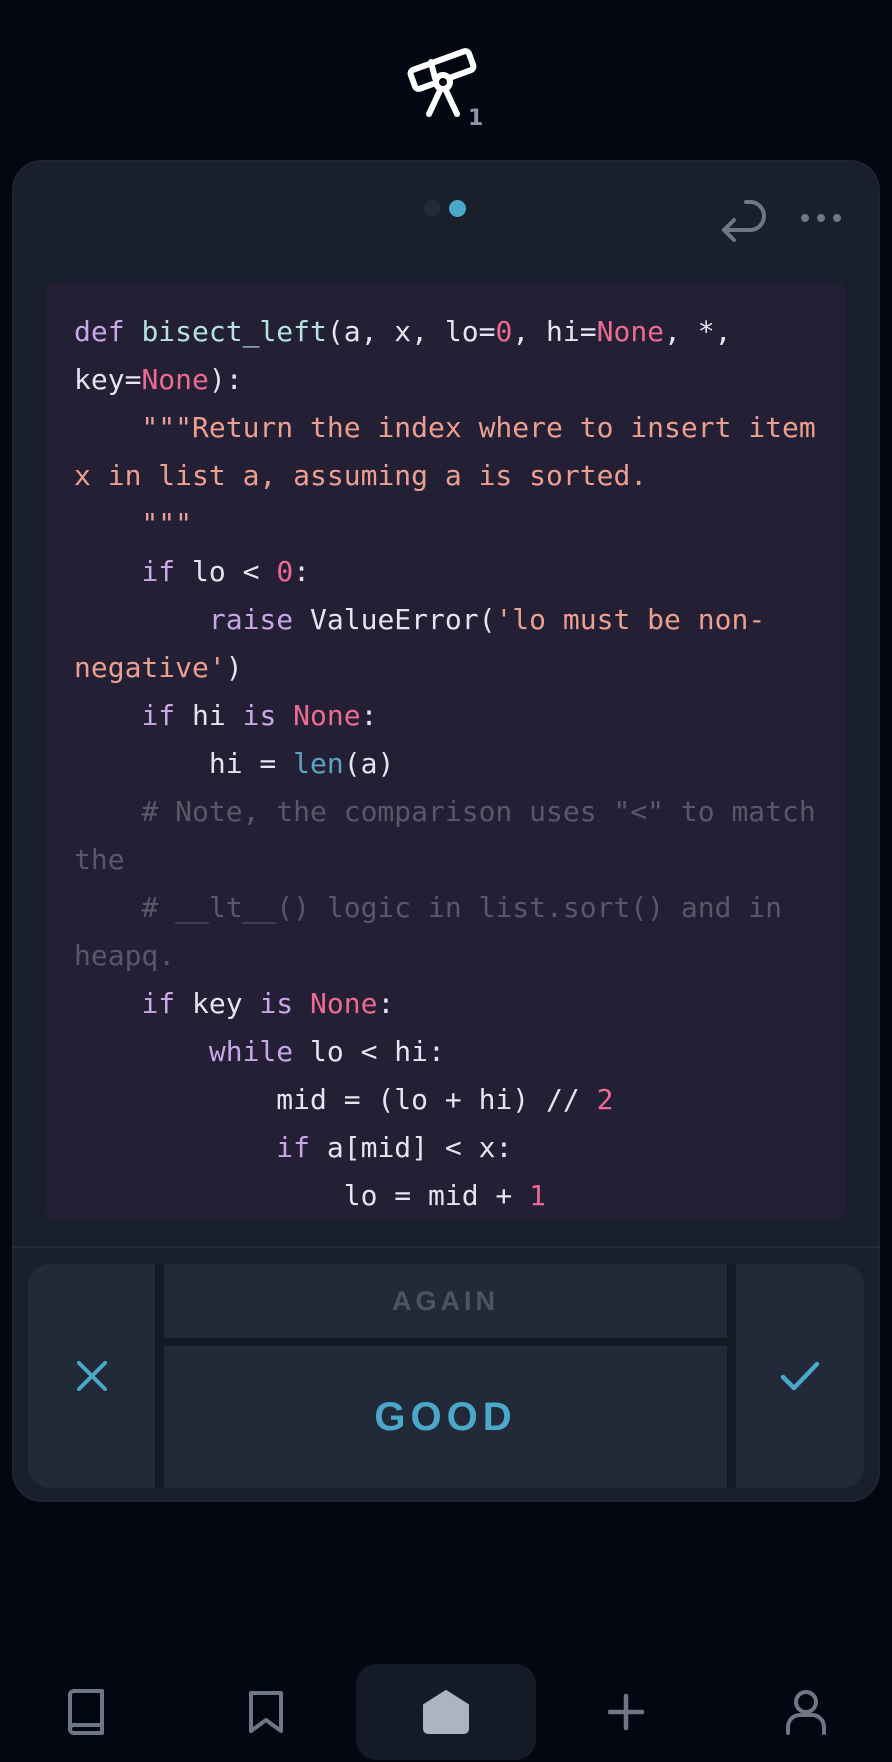  I want to click on streak-count: 1, so click(476, 118).